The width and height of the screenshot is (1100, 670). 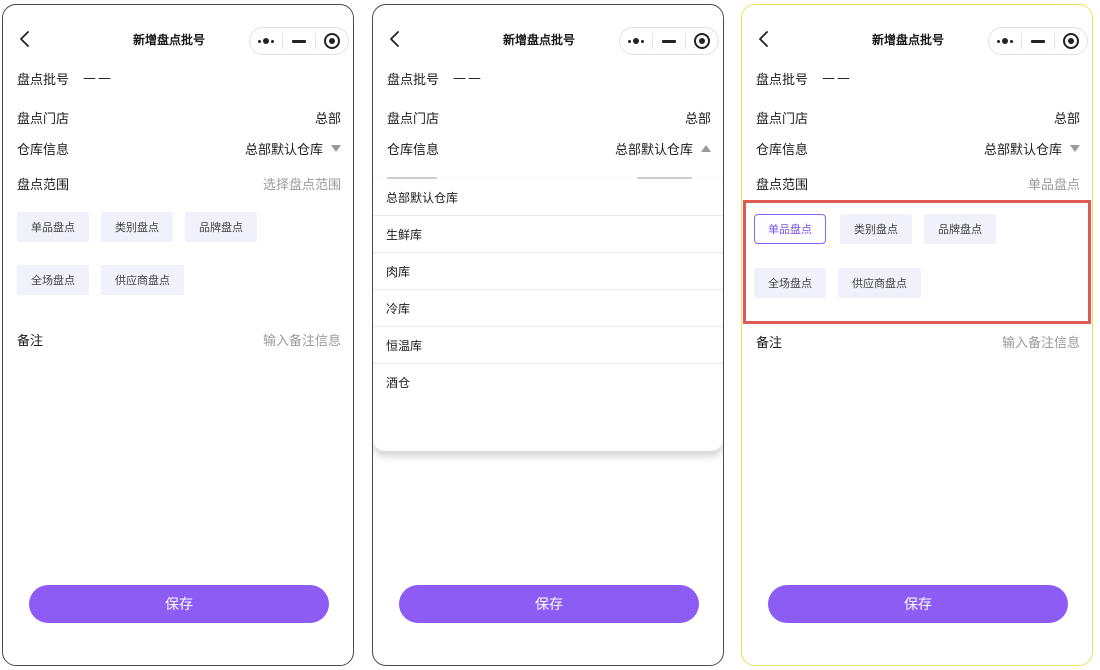 I want to click on scope-chip-single-selected: 单品盘点, so click(x=790, y=229).